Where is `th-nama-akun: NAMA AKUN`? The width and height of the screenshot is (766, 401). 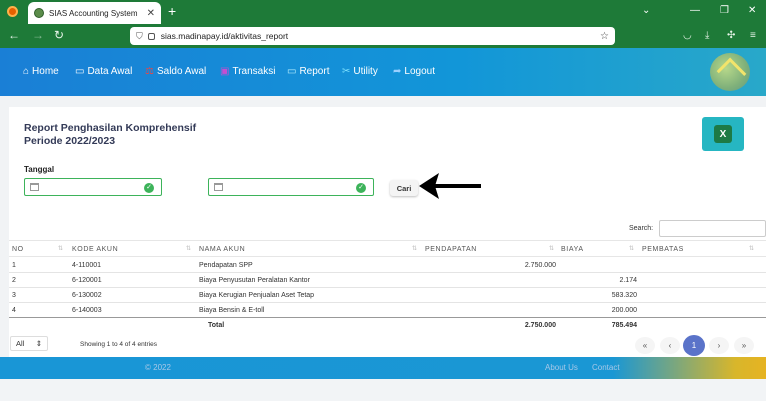
th-nama-akun: NAMA AKUN is located at coordinates (222, 249).